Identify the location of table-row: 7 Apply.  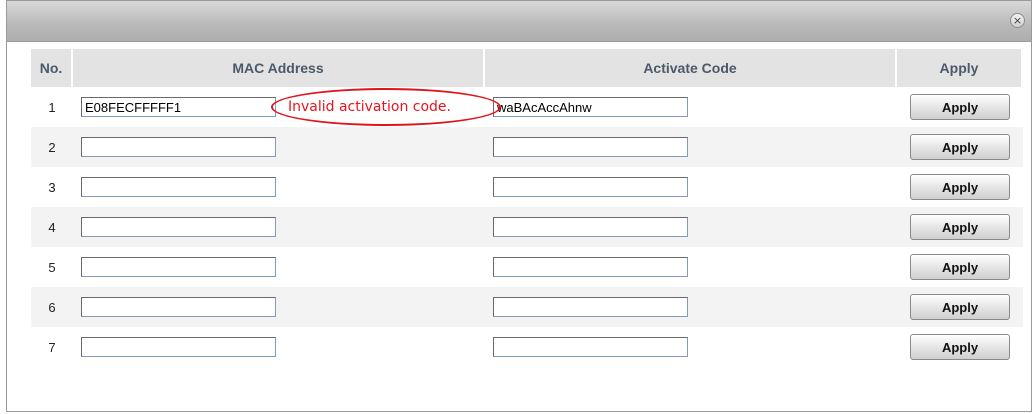
(527, 347).